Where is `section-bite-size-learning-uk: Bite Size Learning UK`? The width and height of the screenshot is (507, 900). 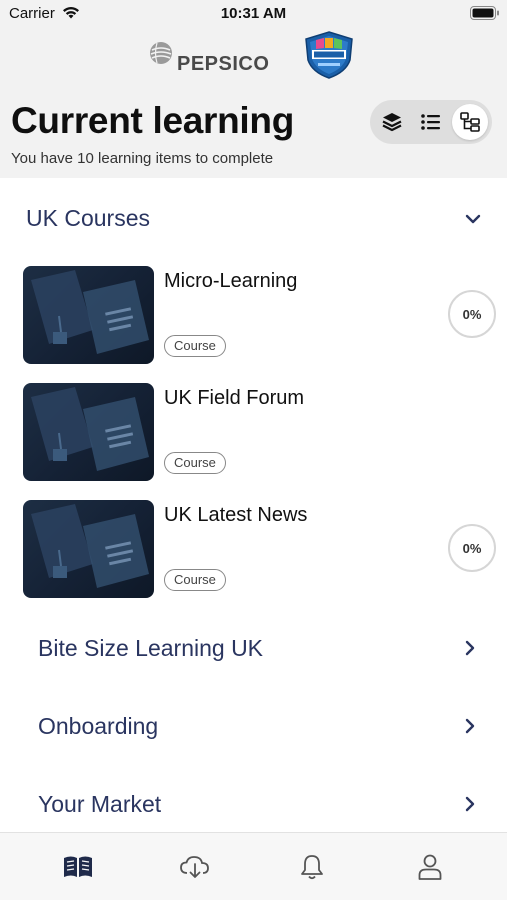
section-bite-size-learning-uk: Bite Size Learning UK is located at coordinates (253, 648).